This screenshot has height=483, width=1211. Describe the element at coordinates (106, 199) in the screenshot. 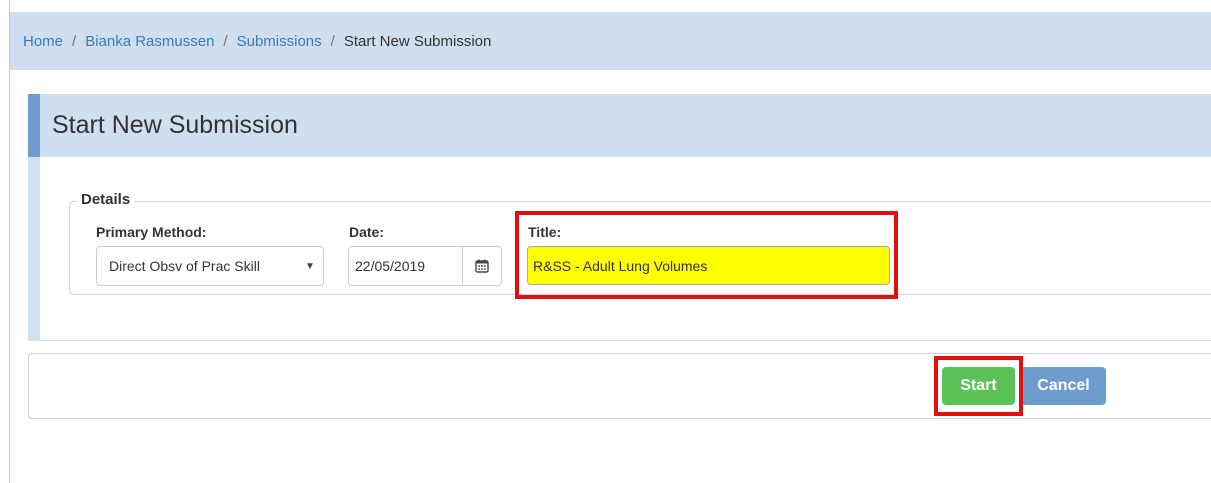

I see `details-legend: Details` at that location.